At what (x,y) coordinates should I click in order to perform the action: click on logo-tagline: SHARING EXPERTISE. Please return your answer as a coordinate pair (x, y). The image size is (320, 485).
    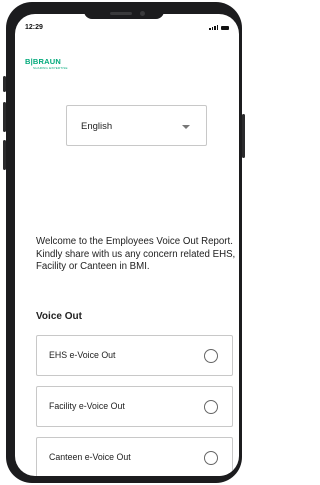
    Looking at the image, I should click on (50, 68).